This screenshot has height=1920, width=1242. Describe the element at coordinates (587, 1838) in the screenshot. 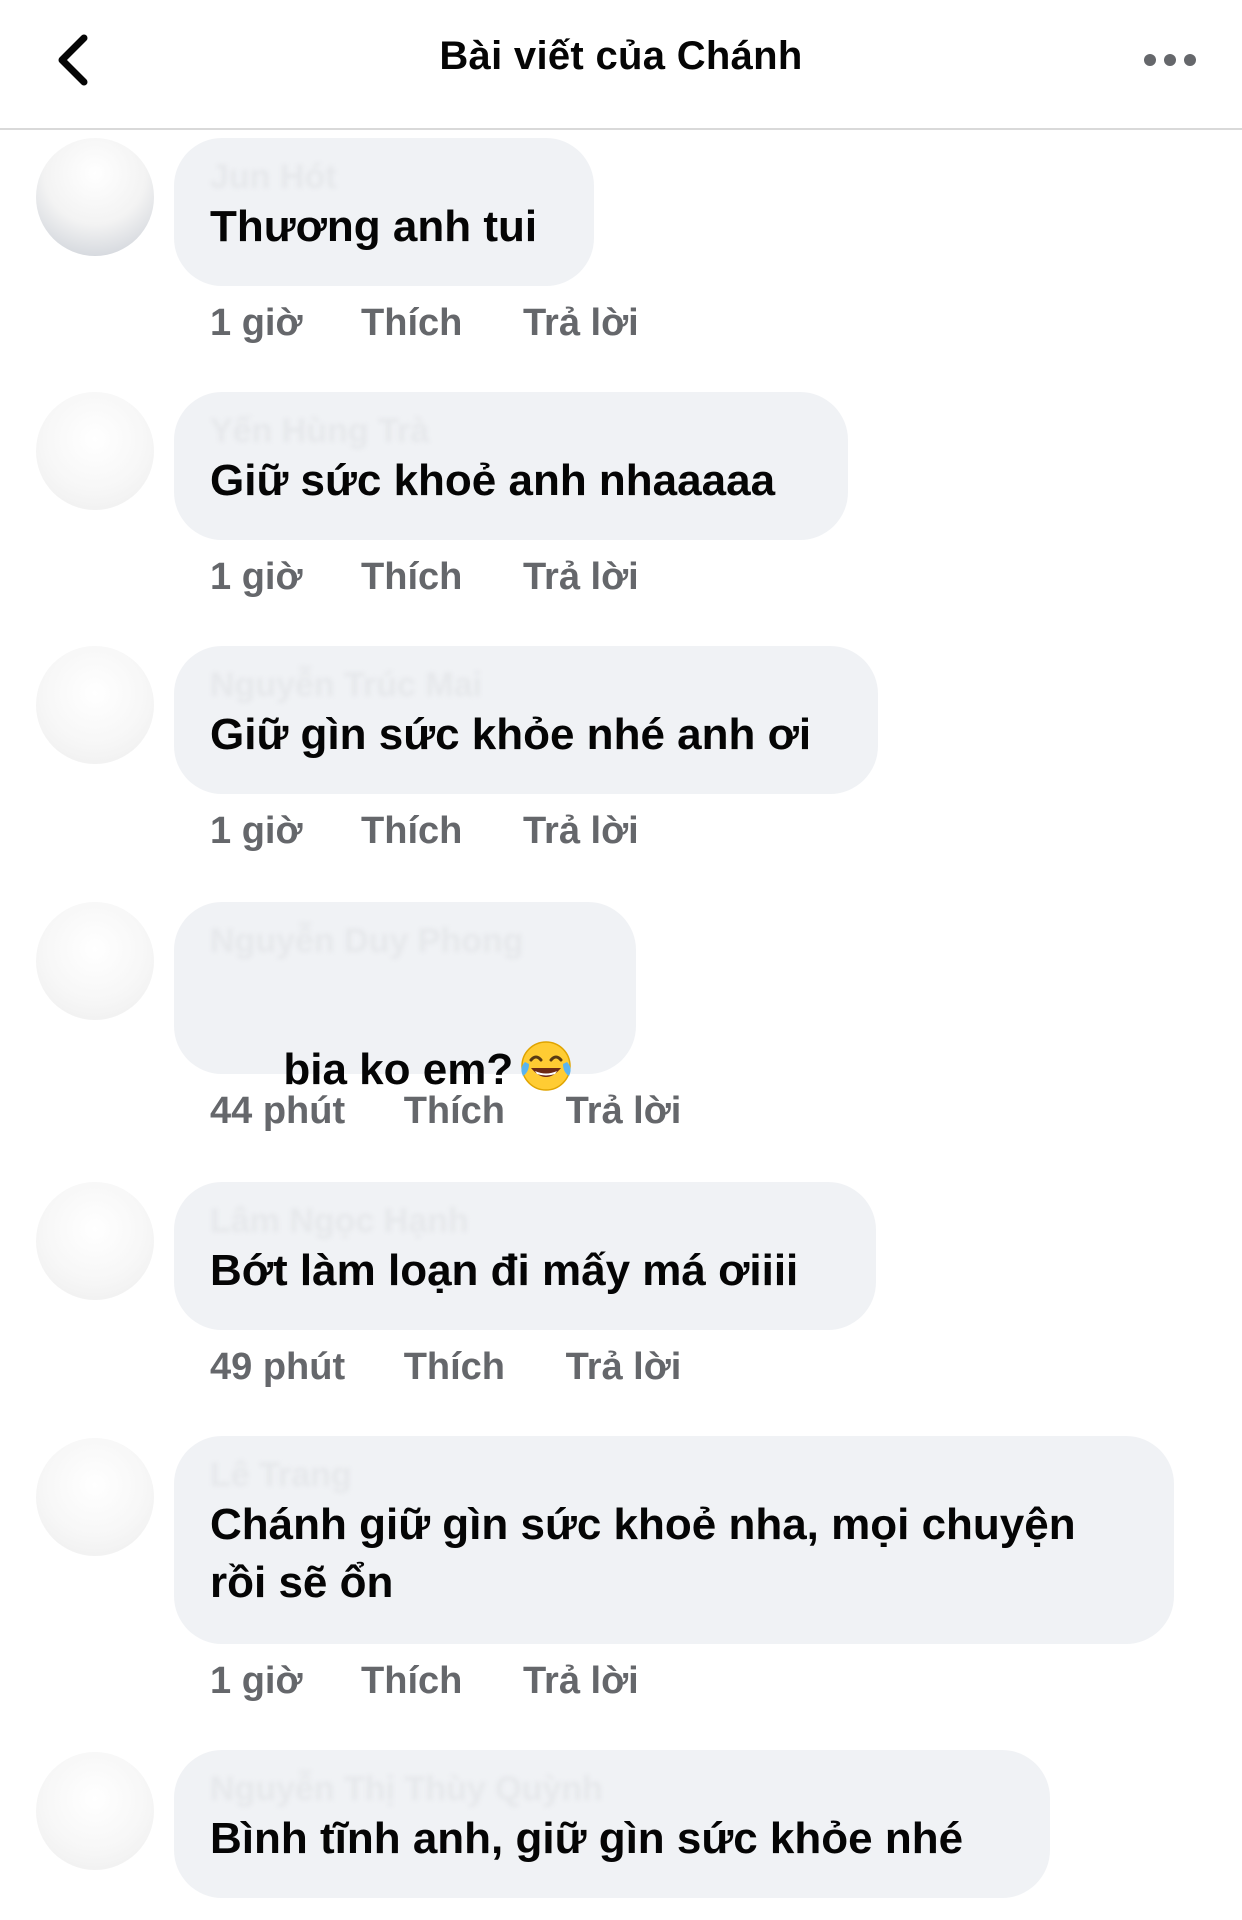

I see `comment-text: Bình tĩnh anh, giữ gìn sức khỏe nhé` at that location.